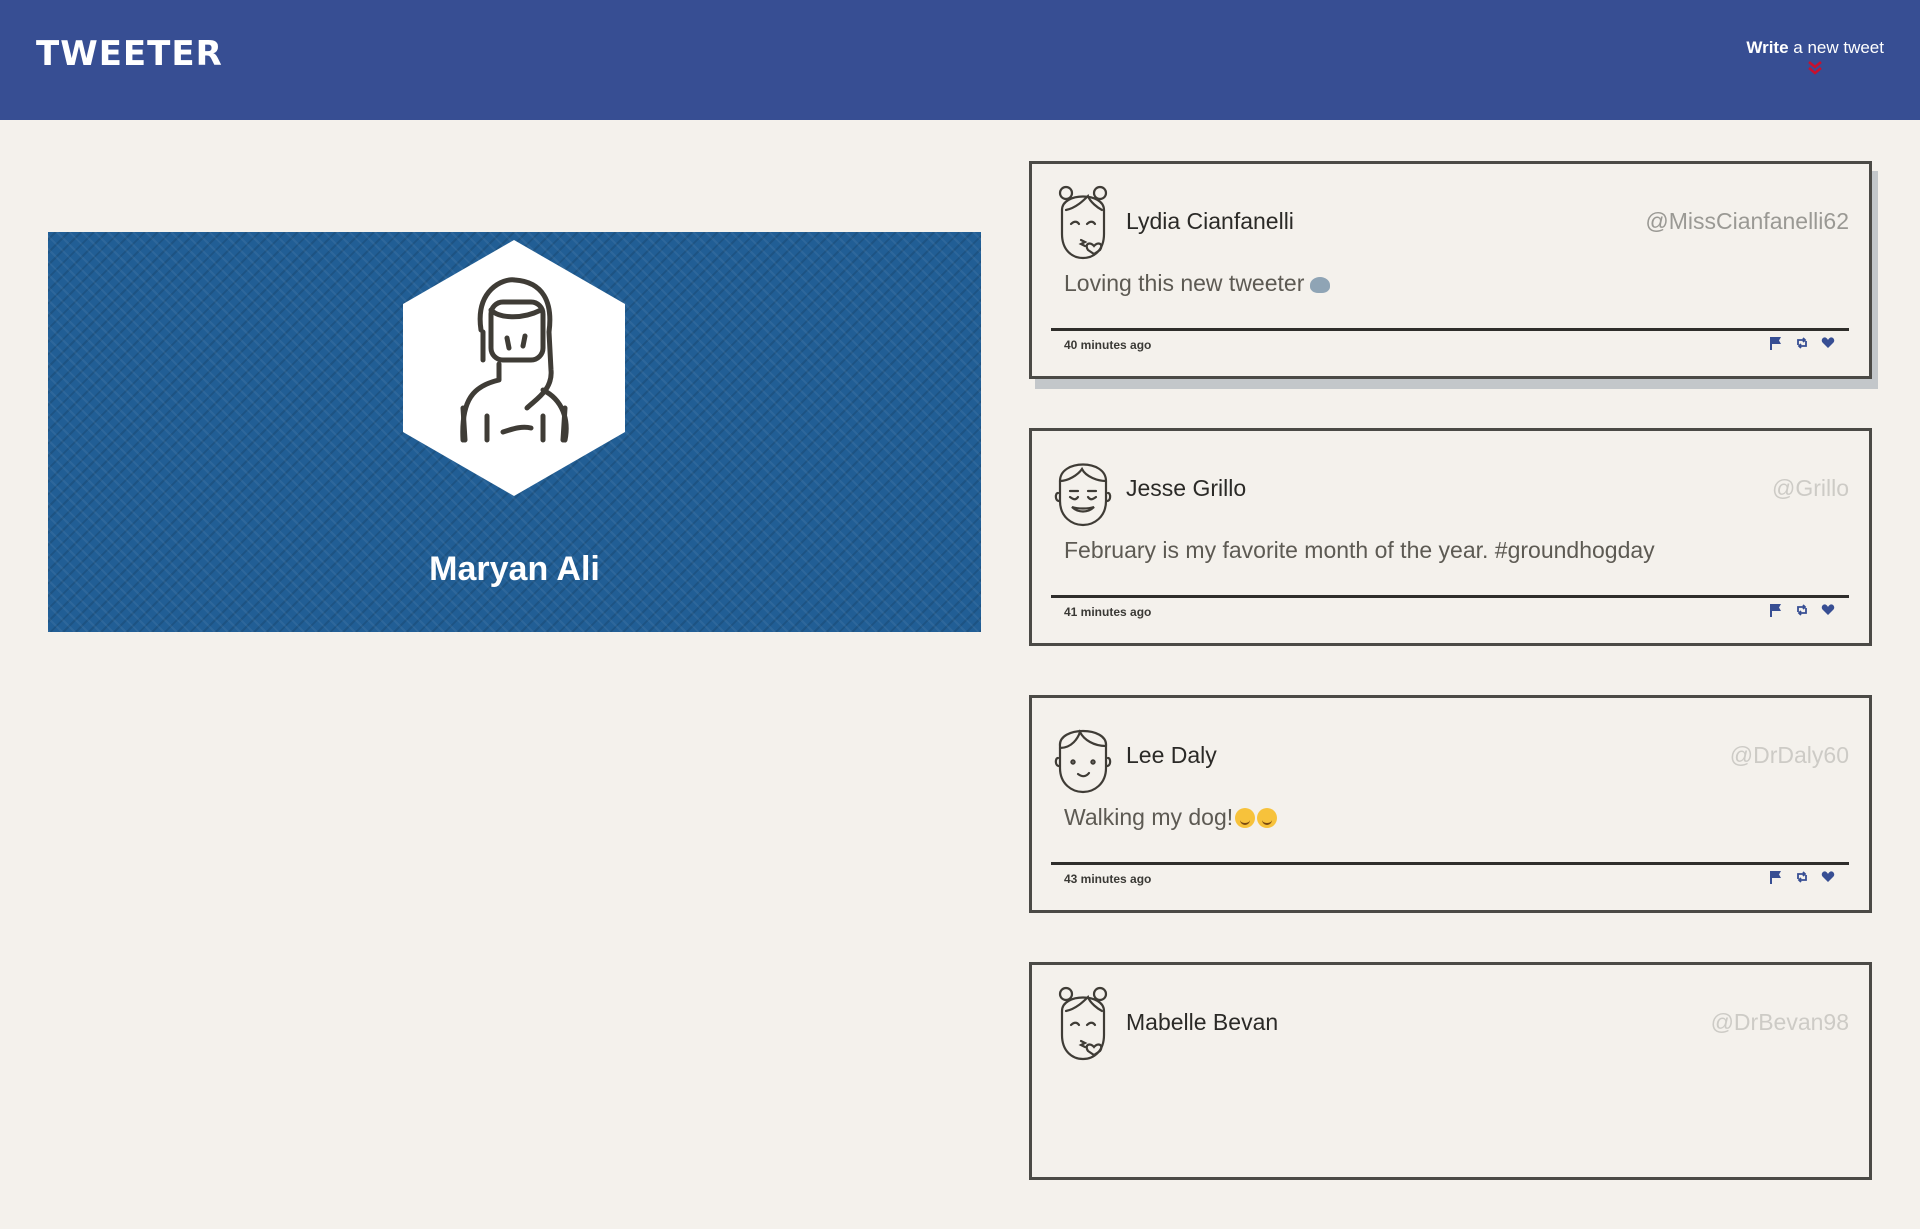 This screenshot has height=1229, width=1920. Describe the element at coordinates (514, 569) in the screenshot. I see `profile-name: Maryan Ali` at that location.